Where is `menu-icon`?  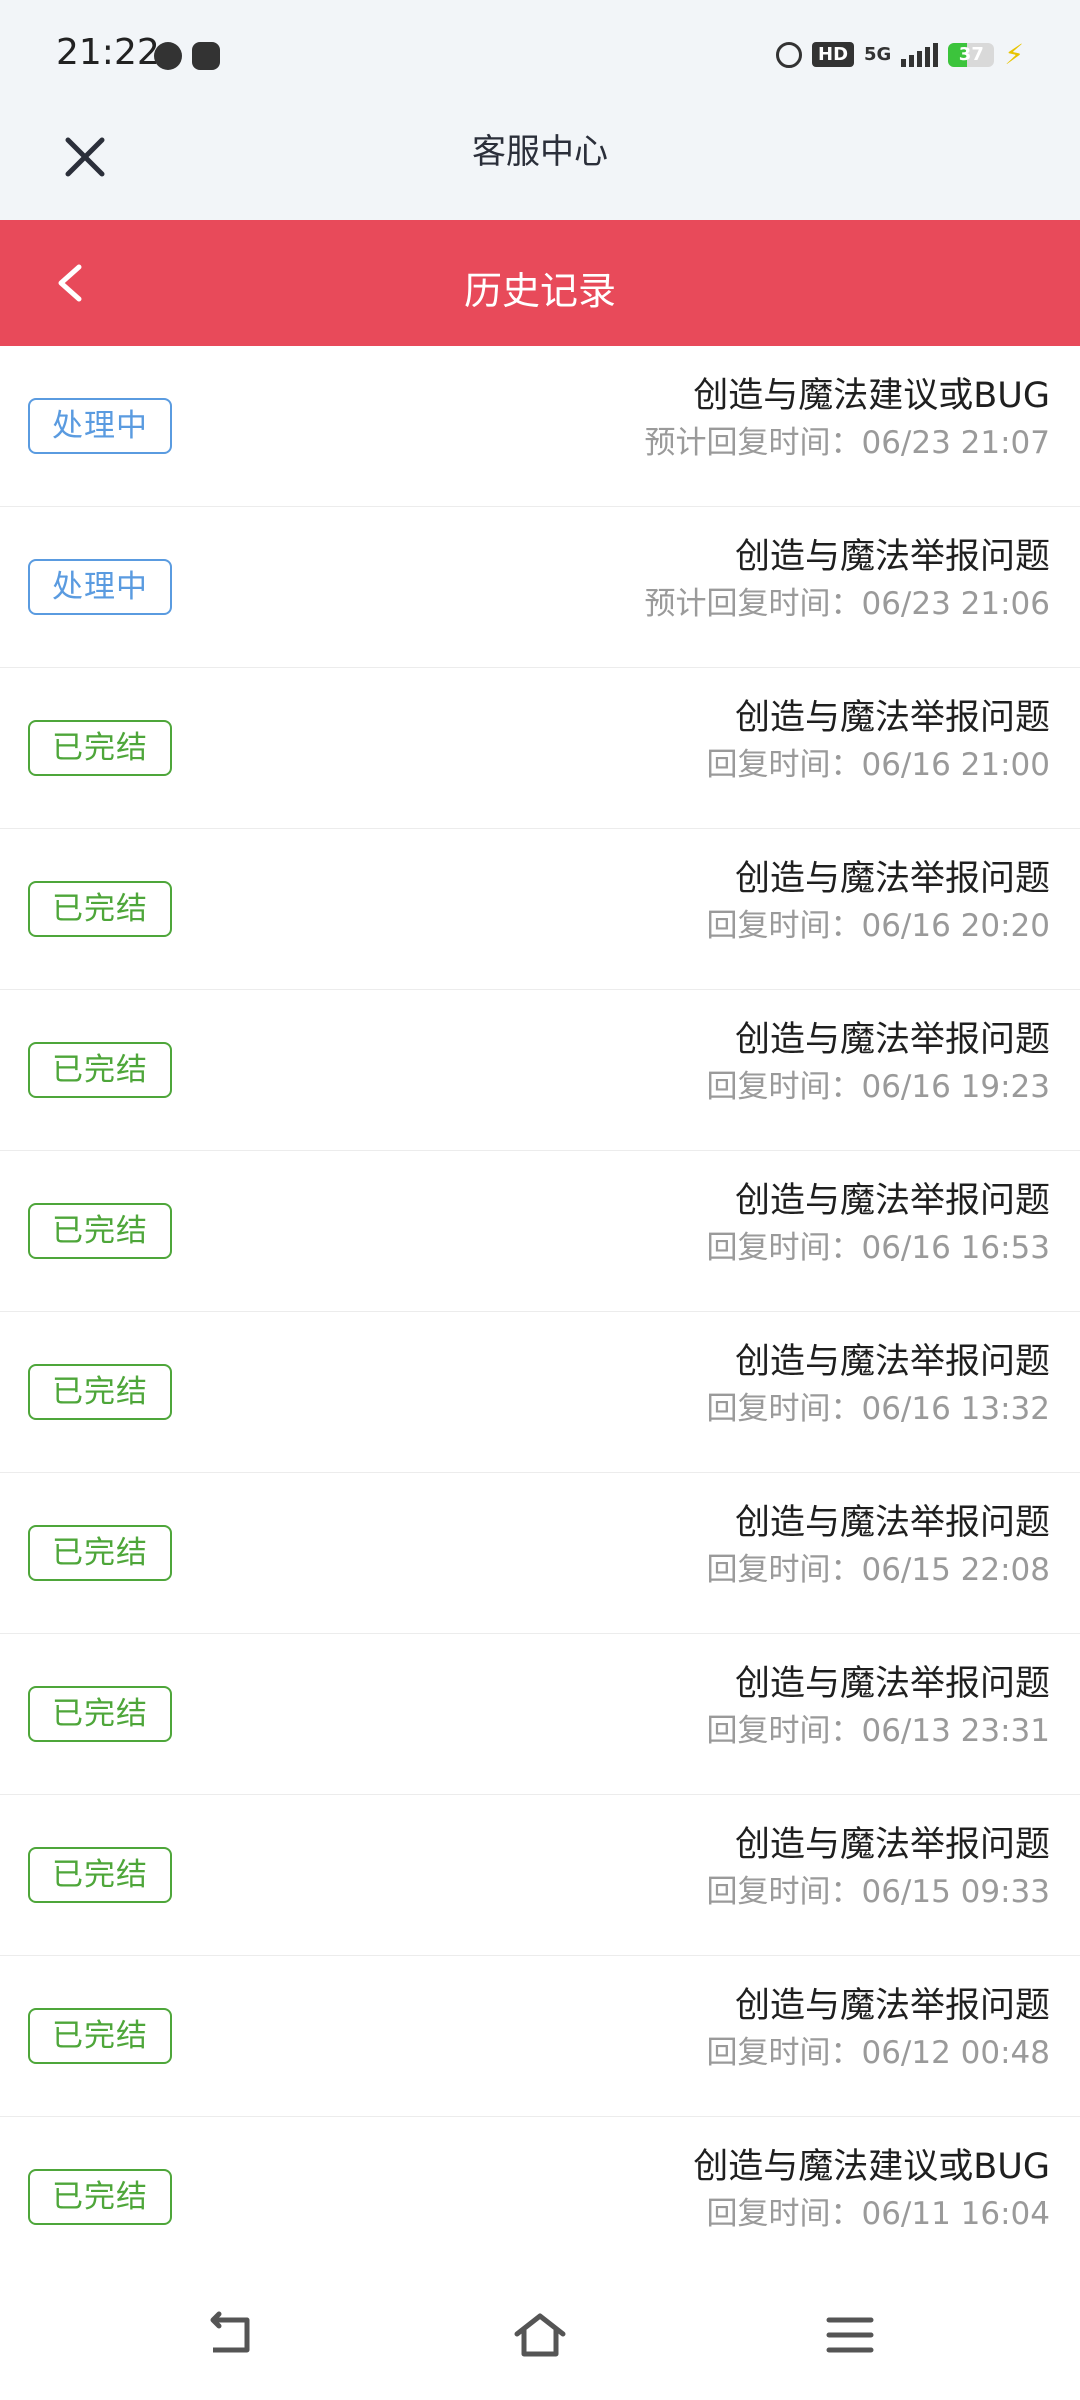
menu-icon is located at coordinates (850, 2335).